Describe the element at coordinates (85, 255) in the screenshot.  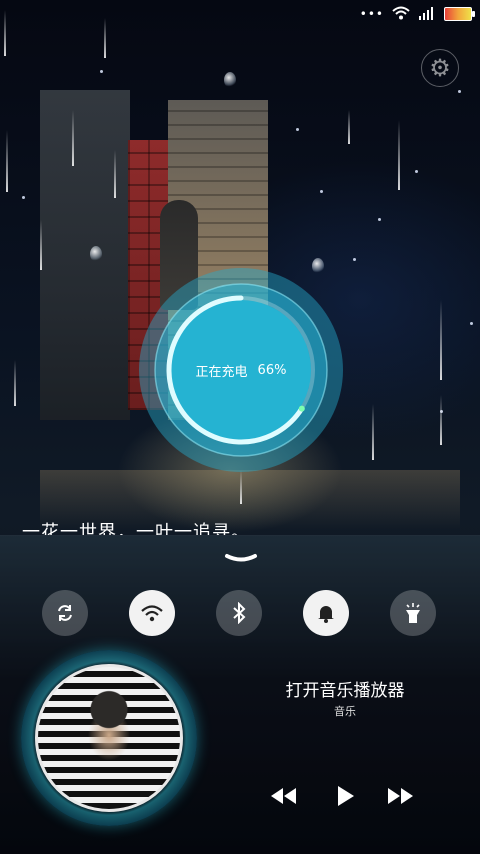
I see `wallpaper-wall` at that location.